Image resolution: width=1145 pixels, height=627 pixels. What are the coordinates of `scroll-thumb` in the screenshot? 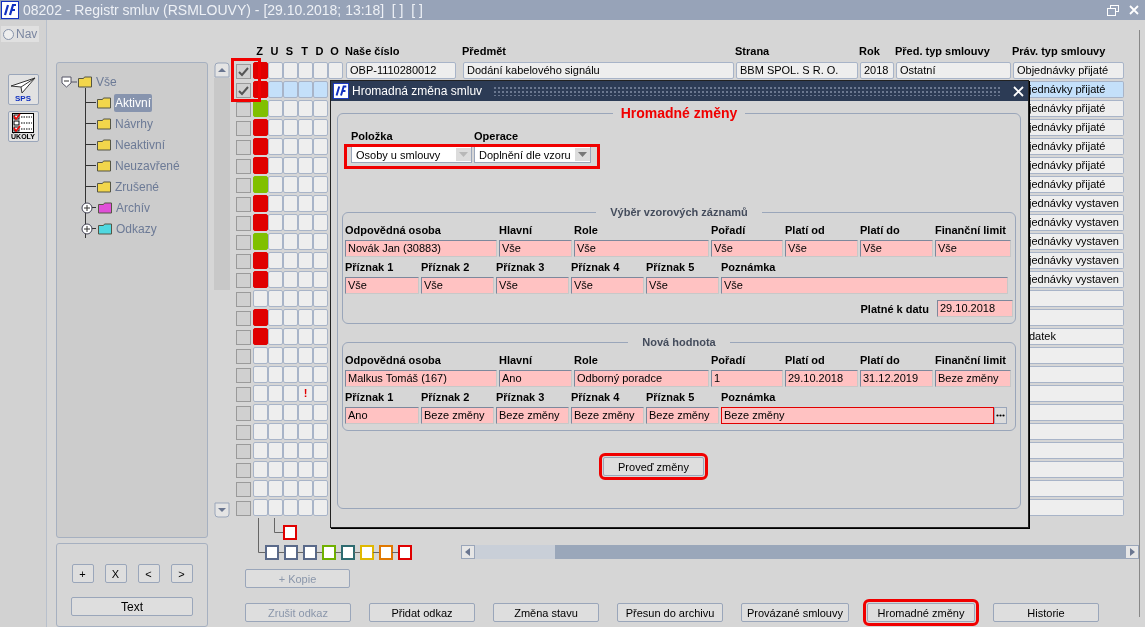 It's located at (515, 552).